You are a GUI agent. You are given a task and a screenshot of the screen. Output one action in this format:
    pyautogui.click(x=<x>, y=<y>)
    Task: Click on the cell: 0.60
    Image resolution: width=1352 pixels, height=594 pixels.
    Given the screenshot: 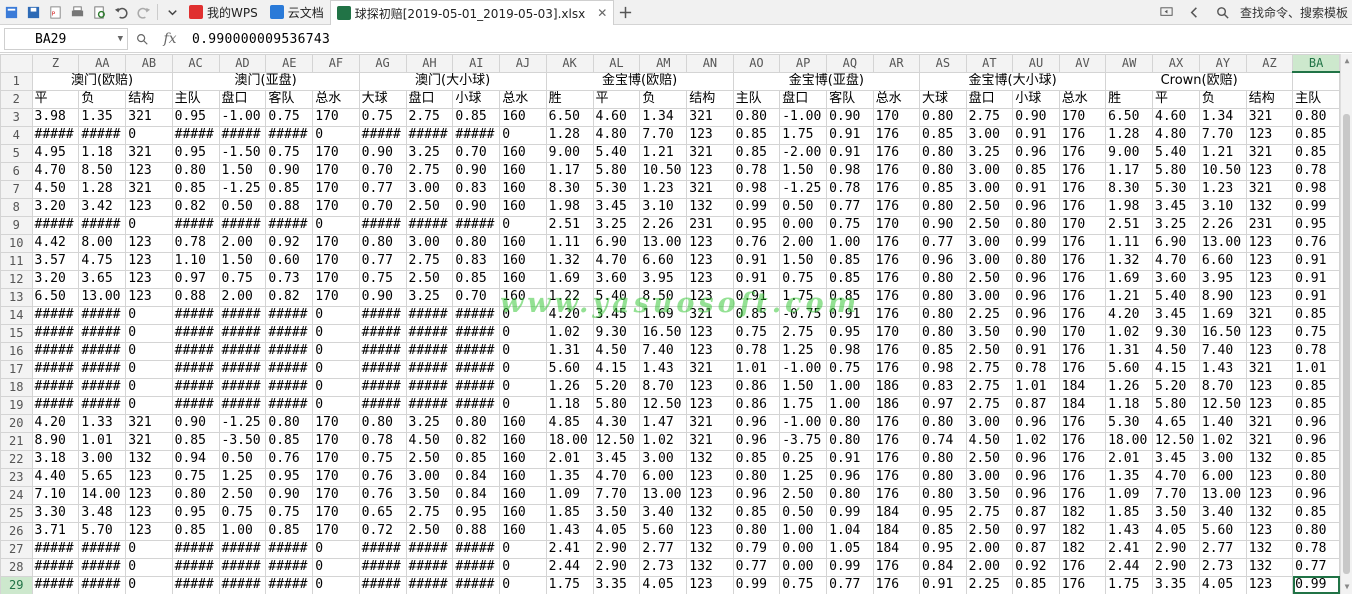 What is the action you would take?
    pyautogui.click(x=289, y=261)
    